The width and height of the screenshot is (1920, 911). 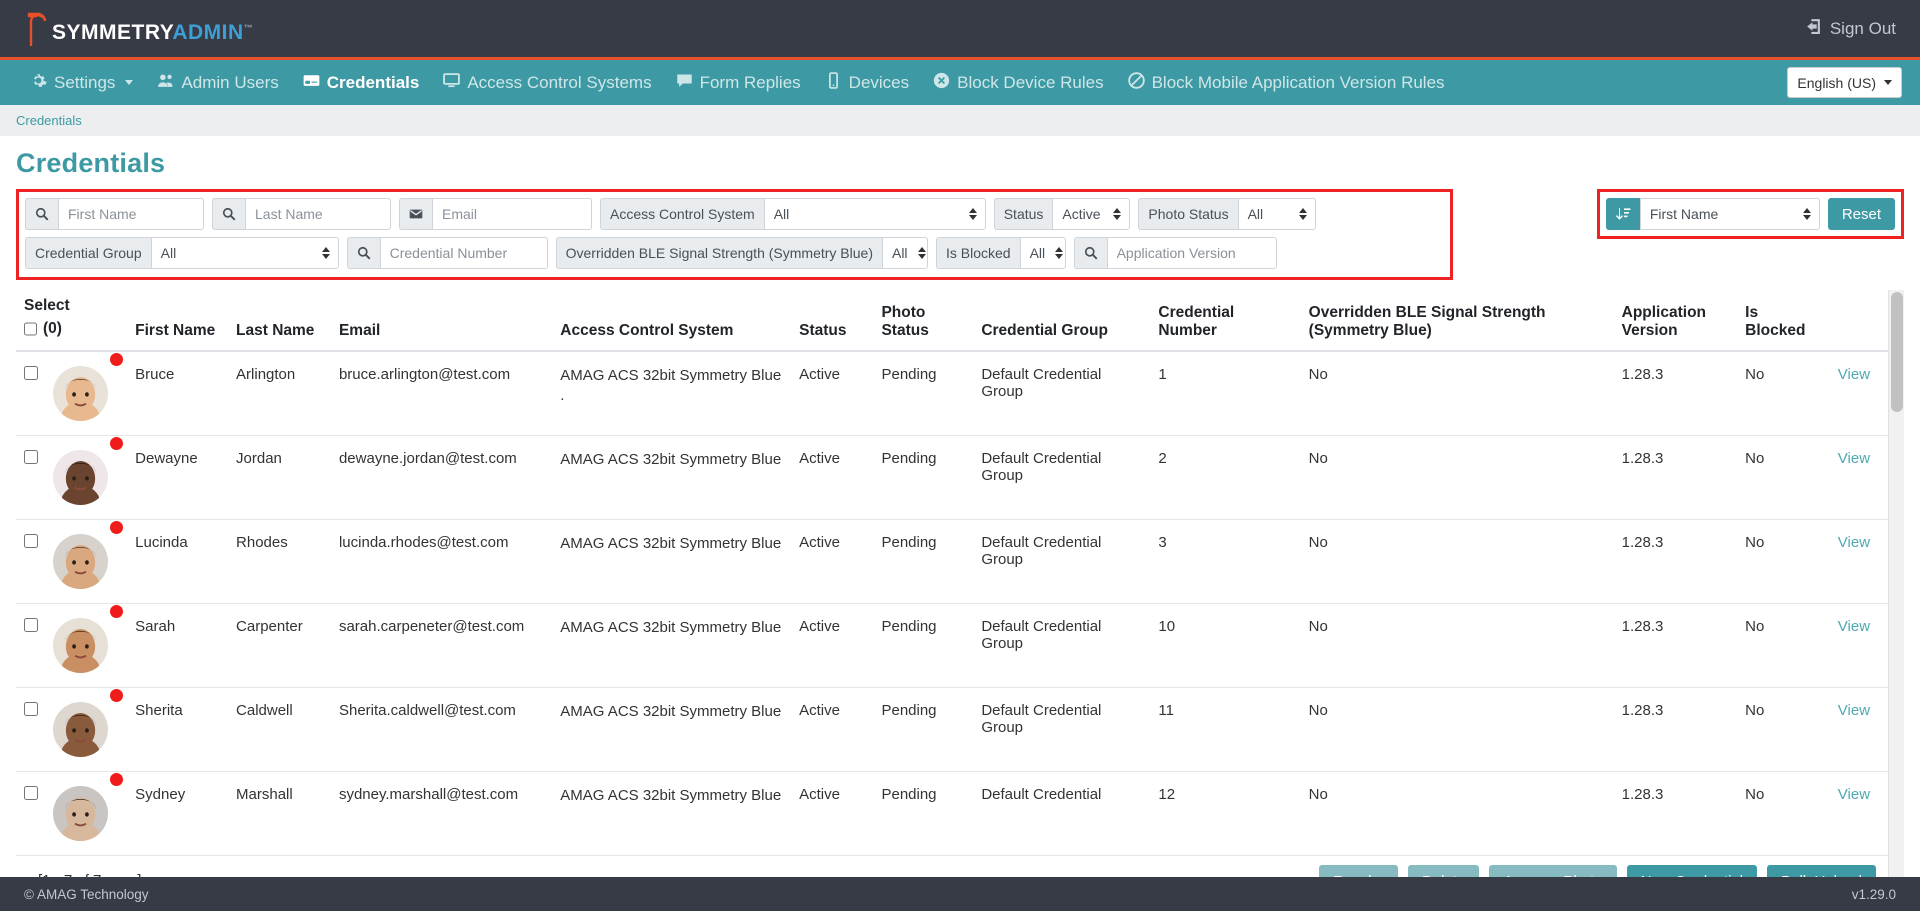 What do you see at coordinates (1783, 321) in the screenshot?
I see `header-is-blocked: Is Blocked` at bounding box center [1783, 321].